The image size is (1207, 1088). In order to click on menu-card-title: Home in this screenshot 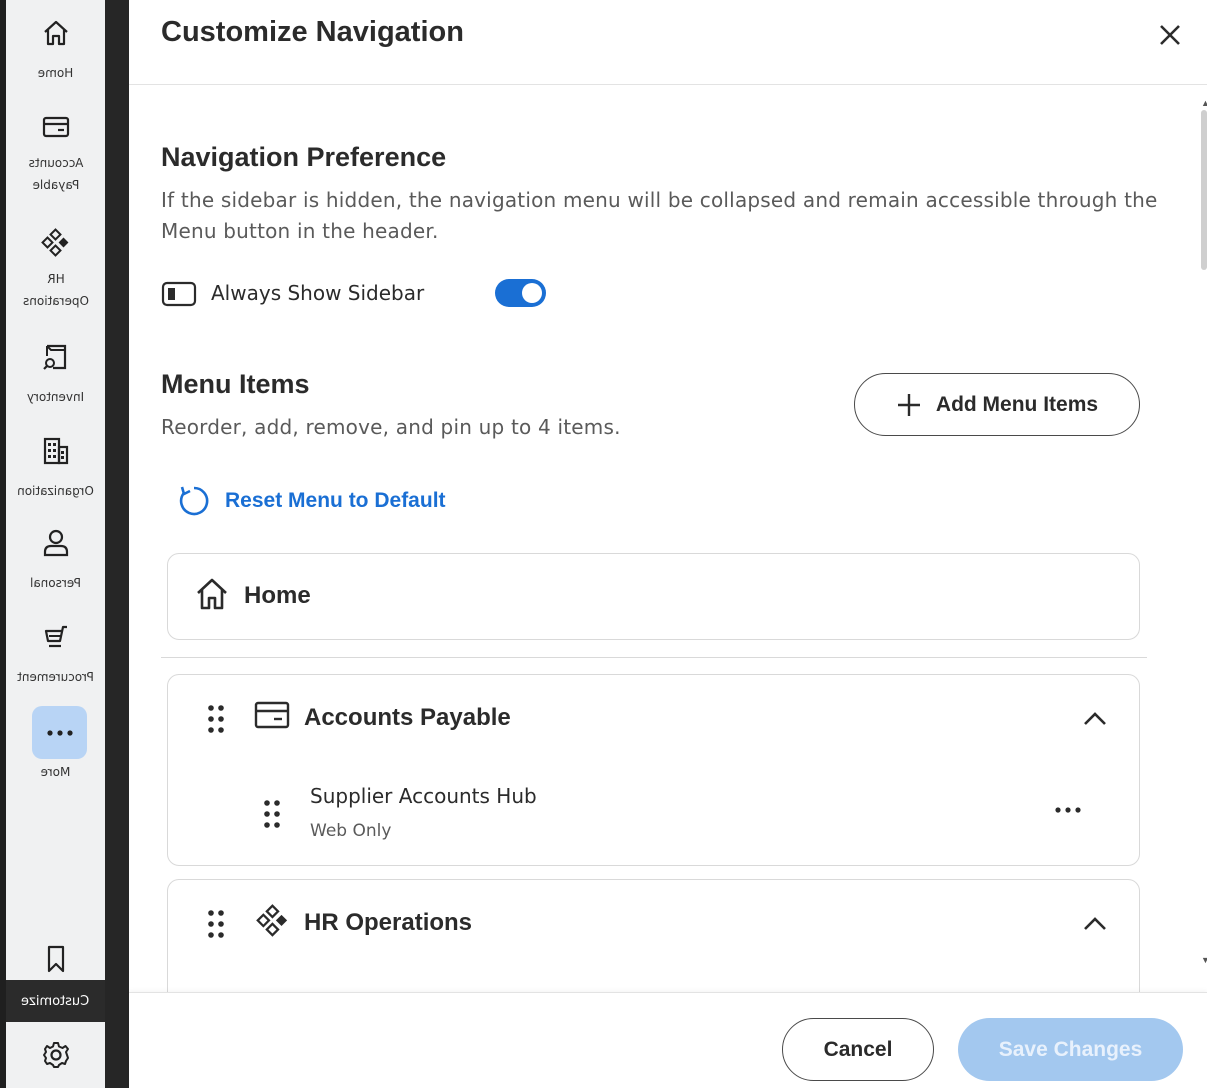, I will do `click(277, 595)`.